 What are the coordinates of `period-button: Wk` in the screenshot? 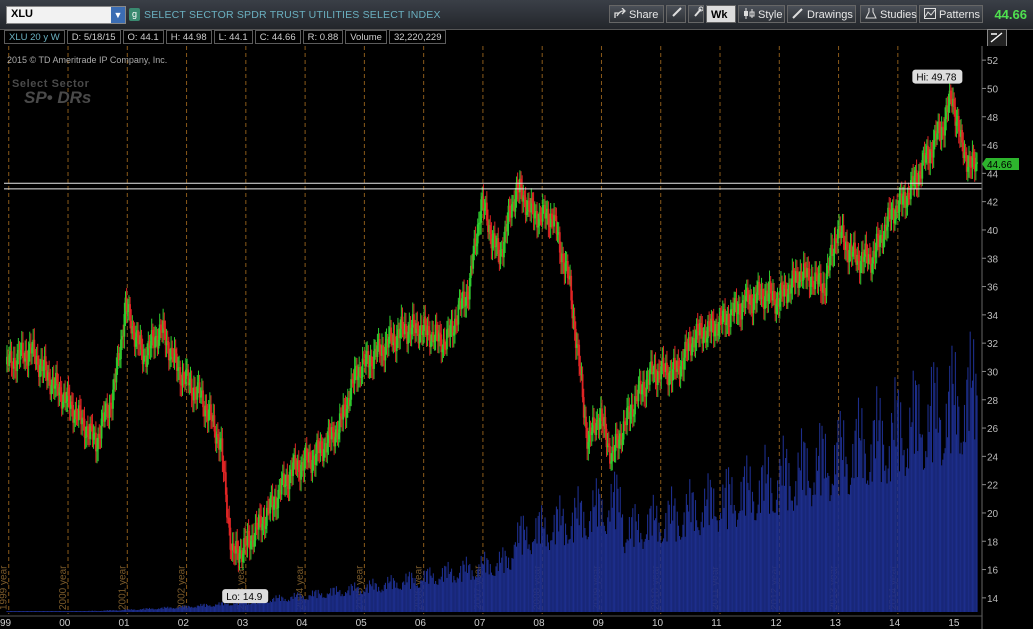 It's located at (721, 14).